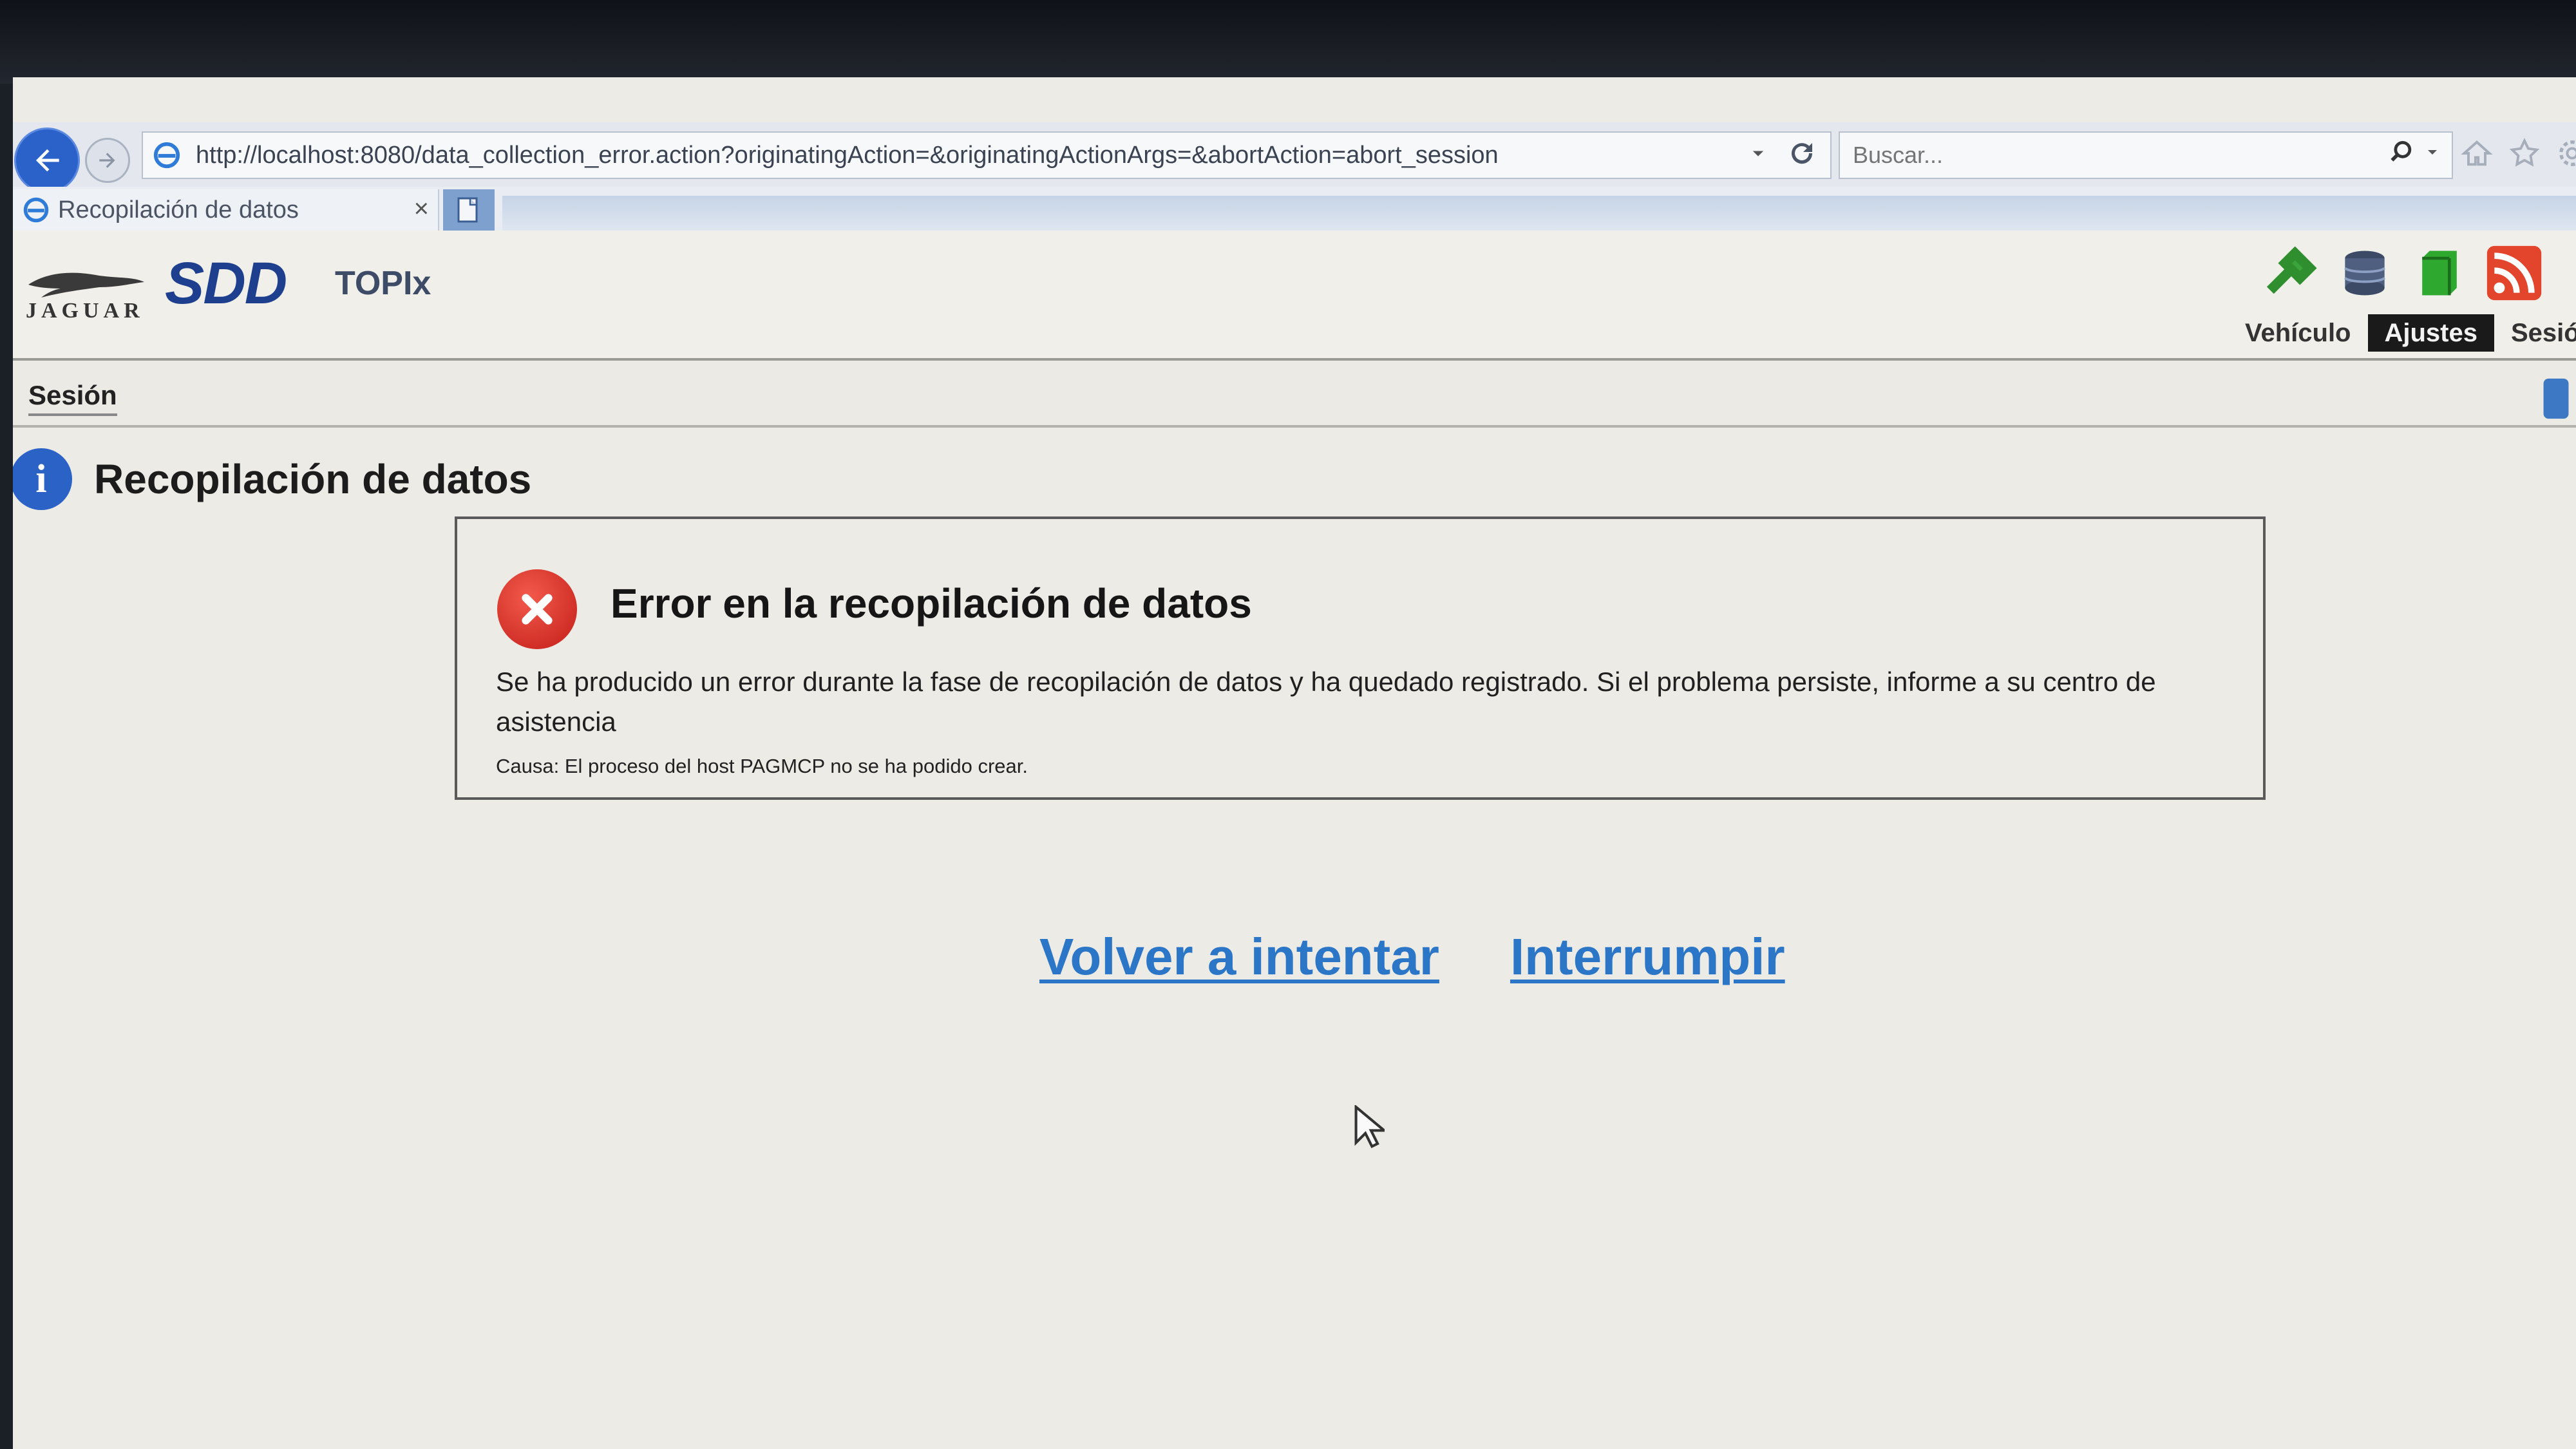  Describe the element at coordinates (72, 398) in the screenshot. I see `session-menu: Sesión` at that location.